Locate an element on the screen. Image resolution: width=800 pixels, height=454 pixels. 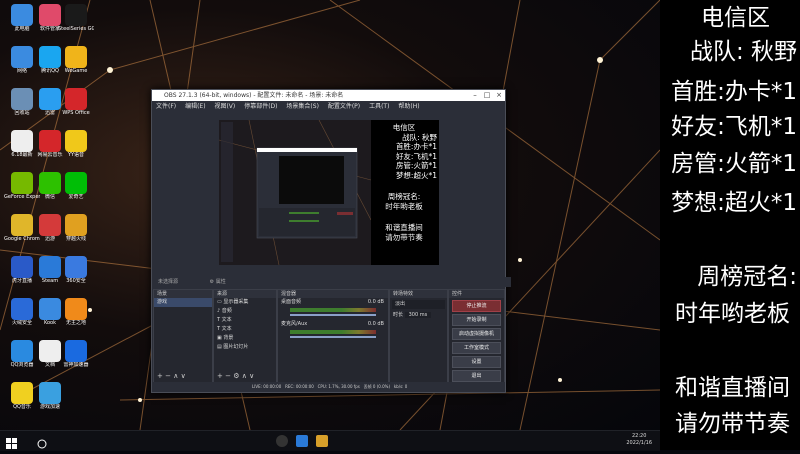
desktop-icon: 穿越火线 is located at coordinates (76, 232).